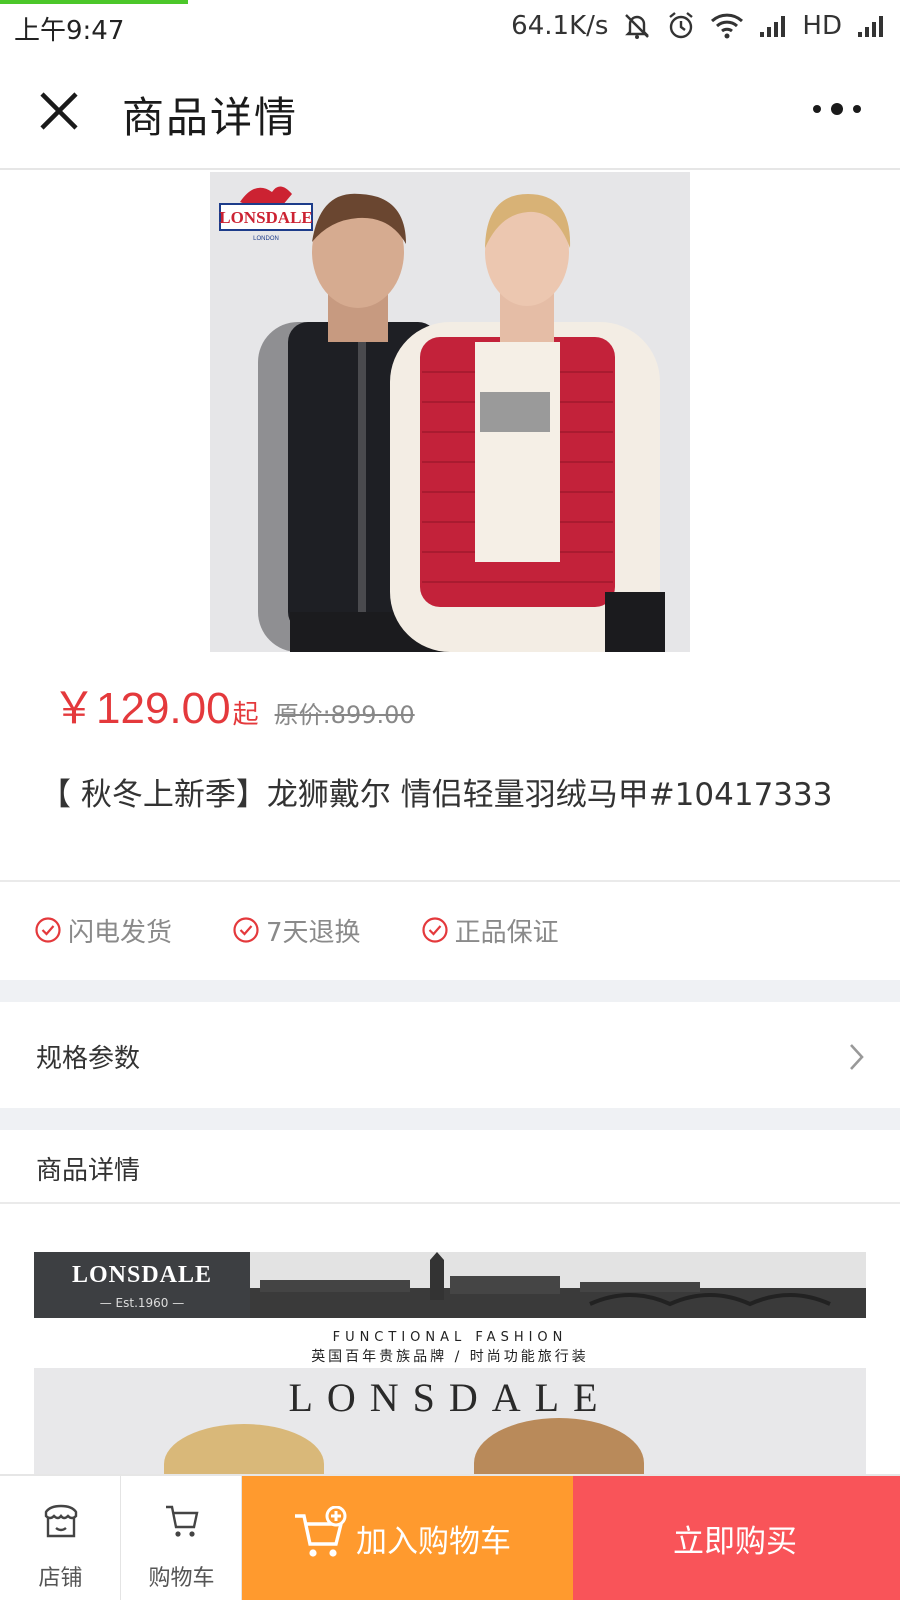  I want to click on guarantee-row: 闪电发货 7天退换 正品保证, so click(450, 930).